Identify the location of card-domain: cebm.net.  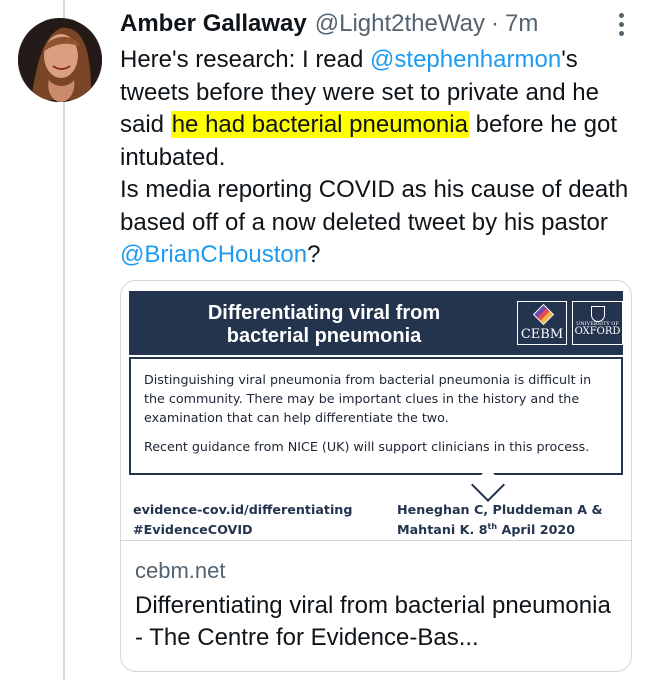
(376, 571).